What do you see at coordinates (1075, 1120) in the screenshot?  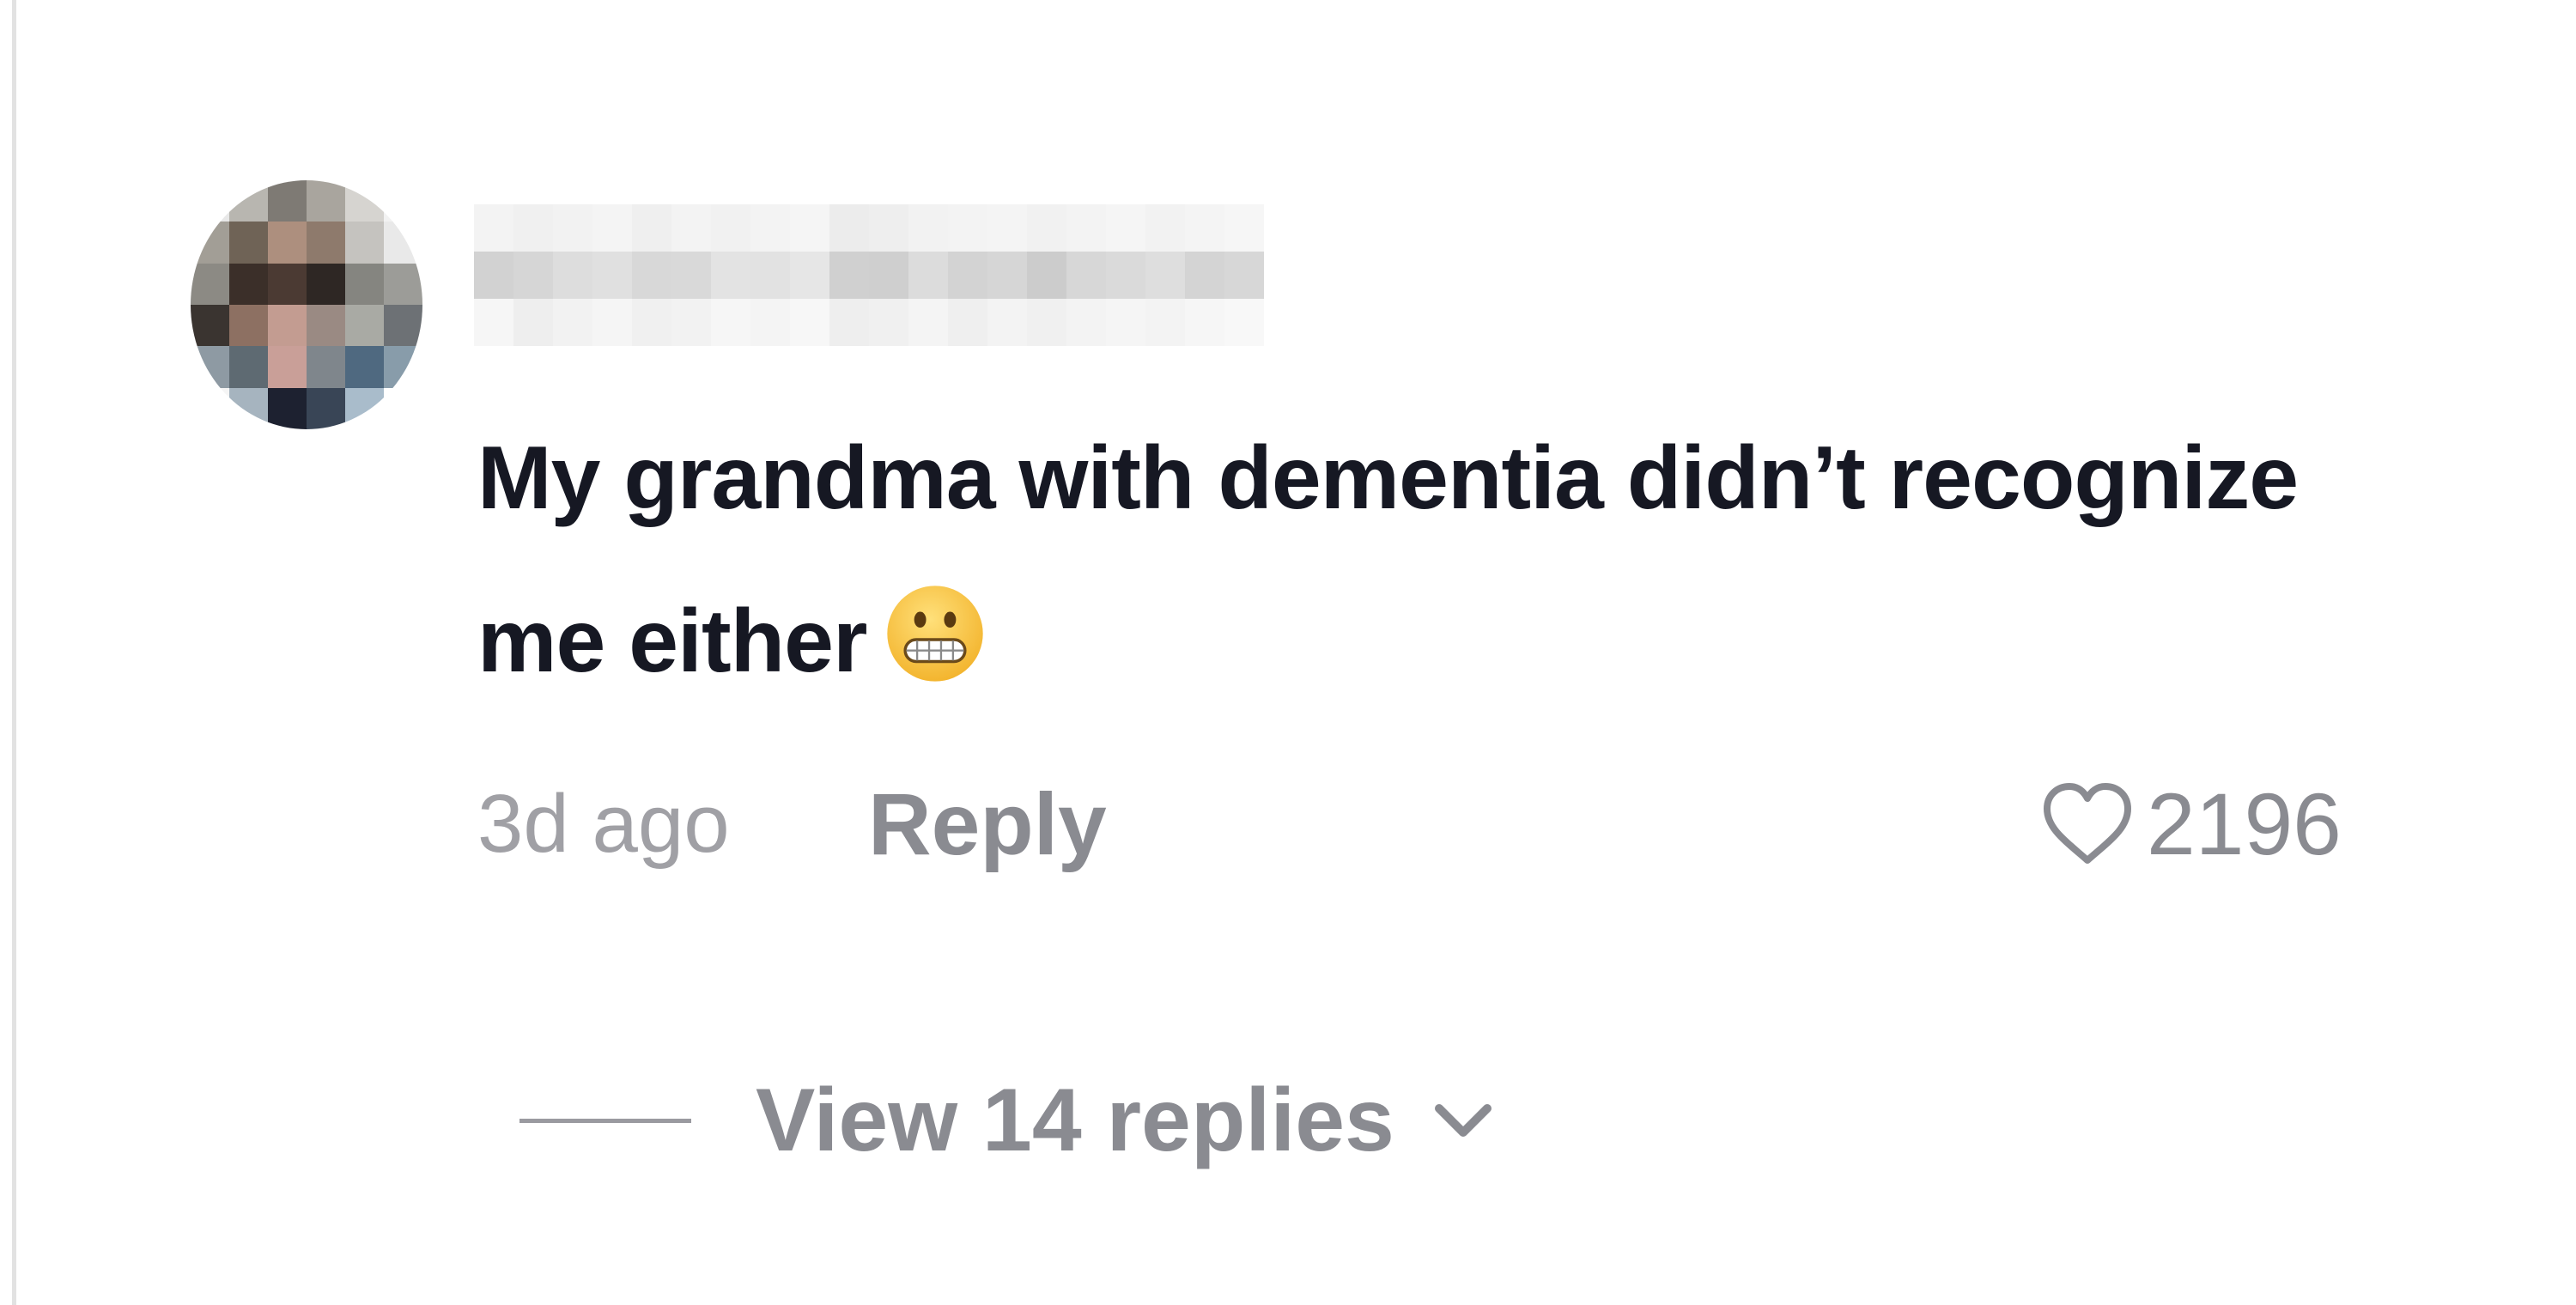 I see `view-replies-label: View 14 replies` at bounding box center [1075, 1120].